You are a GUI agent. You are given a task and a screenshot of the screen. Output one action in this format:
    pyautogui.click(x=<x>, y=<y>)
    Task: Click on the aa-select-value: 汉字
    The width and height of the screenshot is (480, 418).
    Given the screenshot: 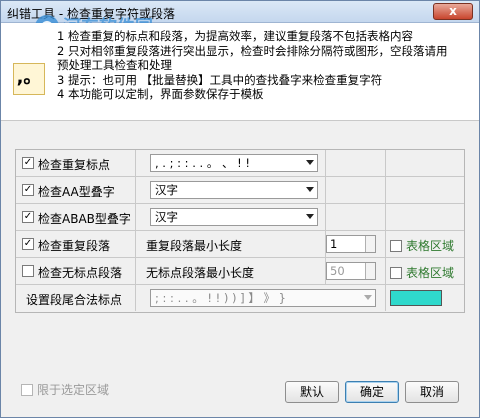 What is the action you would take?
    pyautogui.click(x=166, y=190)
    